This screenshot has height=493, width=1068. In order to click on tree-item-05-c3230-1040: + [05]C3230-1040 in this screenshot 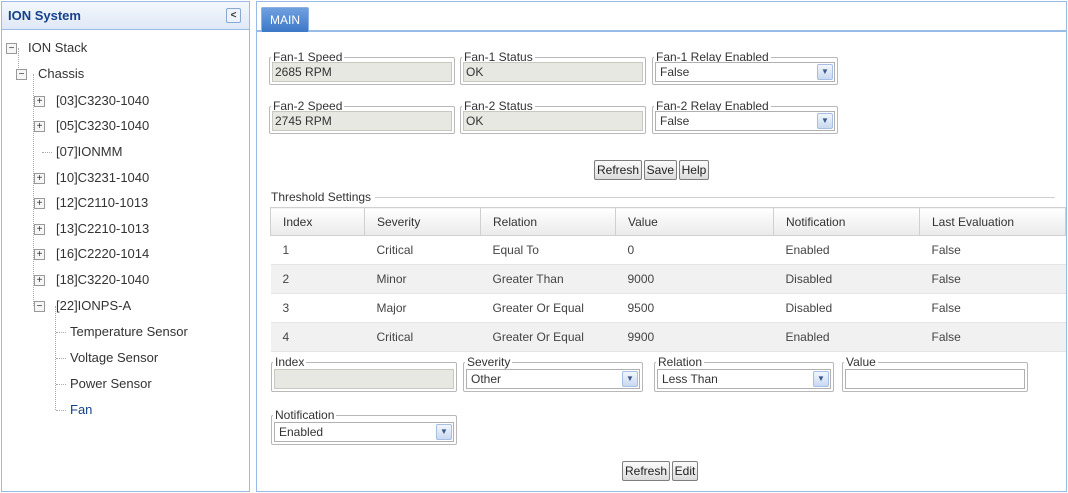, I will do `click(92, 126)`.